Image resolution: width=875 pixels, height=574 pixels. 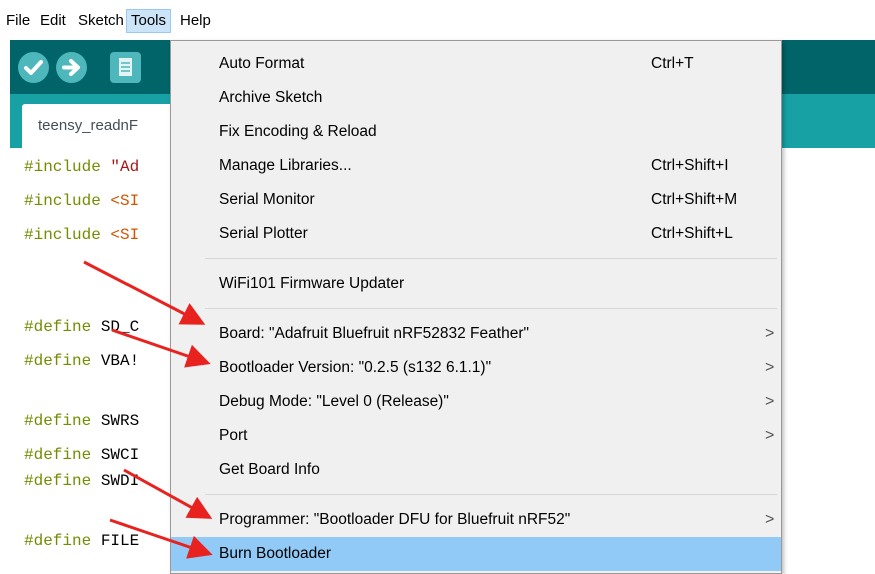 I want to click on menu-item-archive-sketch: Archive Sketch, so click(x=476, y=98).